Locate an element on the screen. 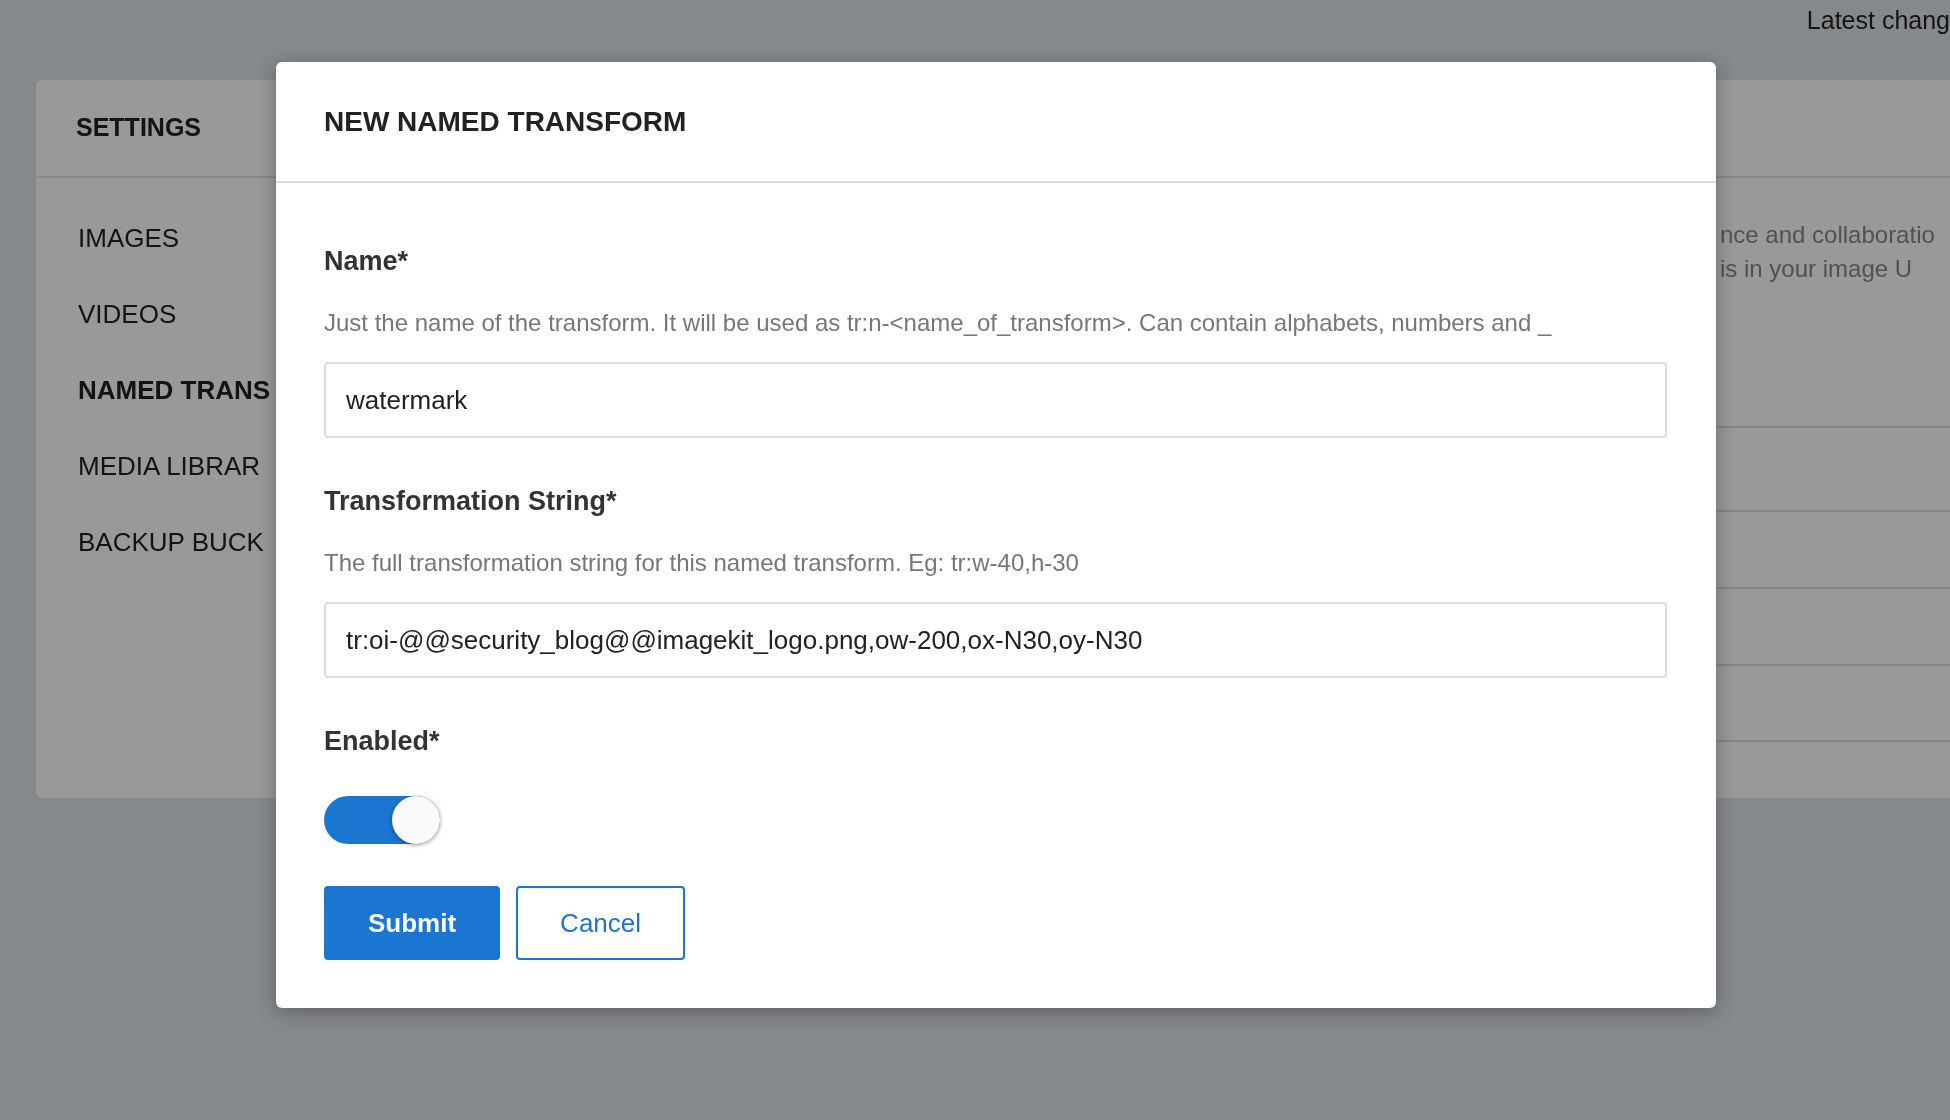  submit-button: Submit is located at coordinates (412, 923).